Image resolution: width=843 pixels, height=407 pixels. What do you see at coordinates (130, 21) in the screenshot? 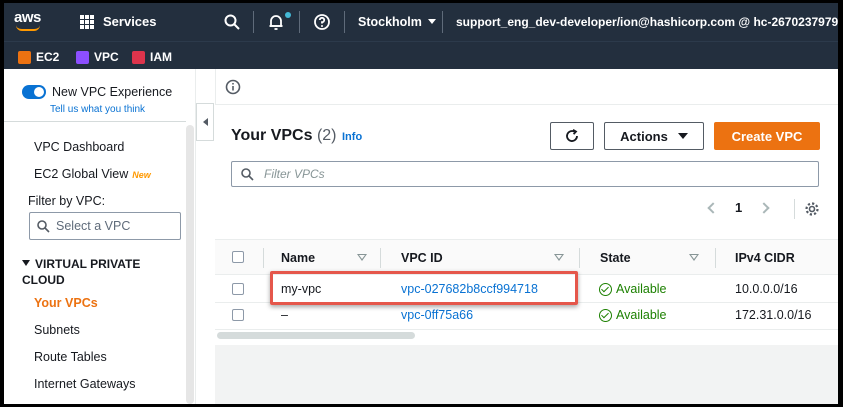
I see `services-label: Services` at bounding box center [130, 21].